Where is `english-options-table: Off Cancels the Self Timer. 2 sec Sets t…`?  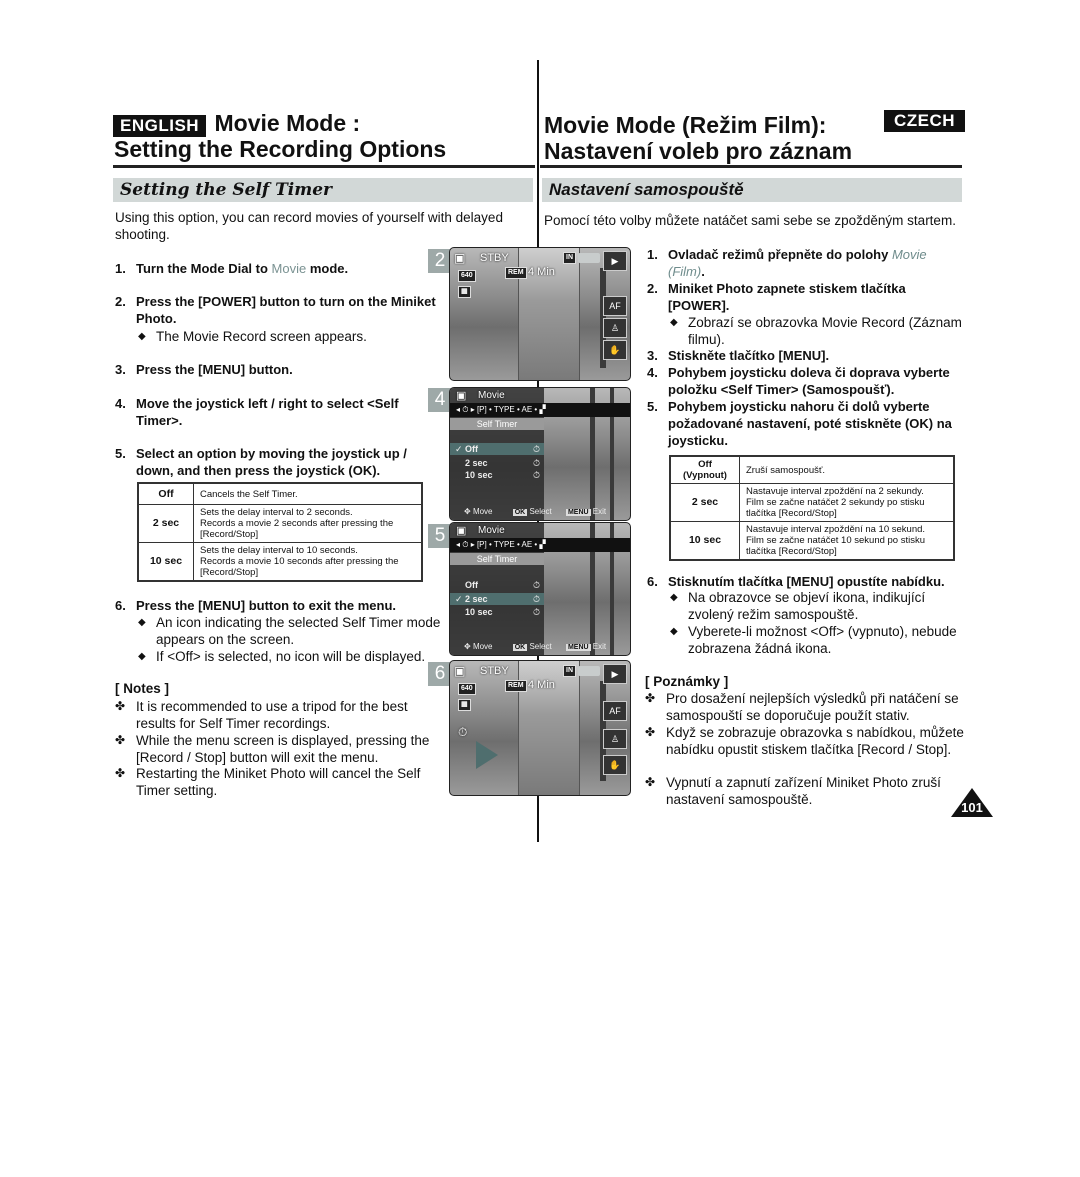 english-options-table: Off Cancels the Self Timer. 2 sec Sets t… is located at coordinates (280, 532).